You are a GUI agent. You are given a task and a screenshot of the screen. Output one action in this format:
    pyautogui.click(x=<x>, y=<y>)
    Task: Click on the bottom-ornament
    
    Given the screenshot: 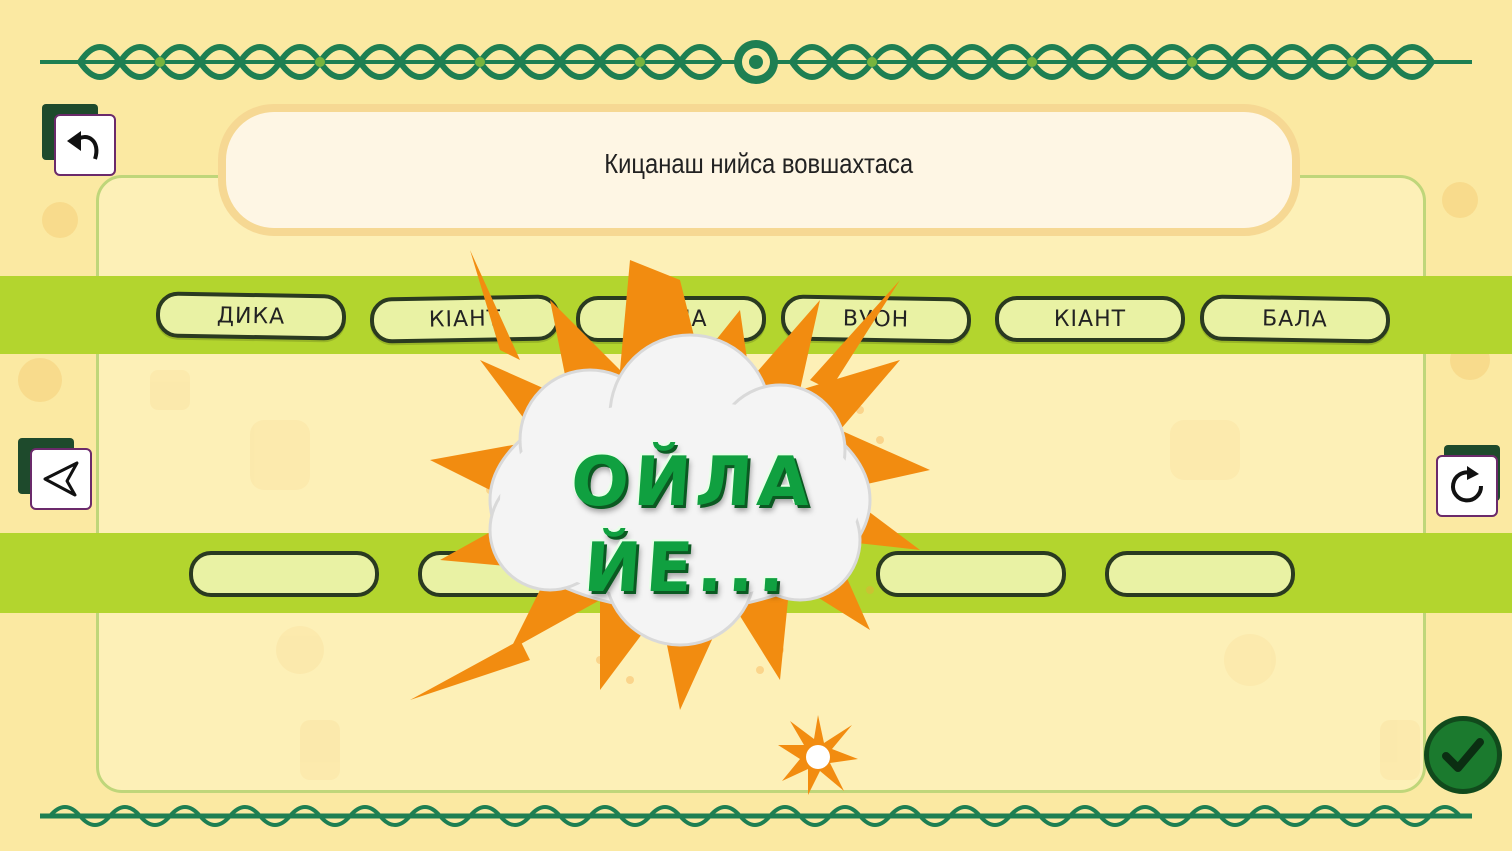 What is the action you would take?
    pyautogui.click(x=756, y=816)
    